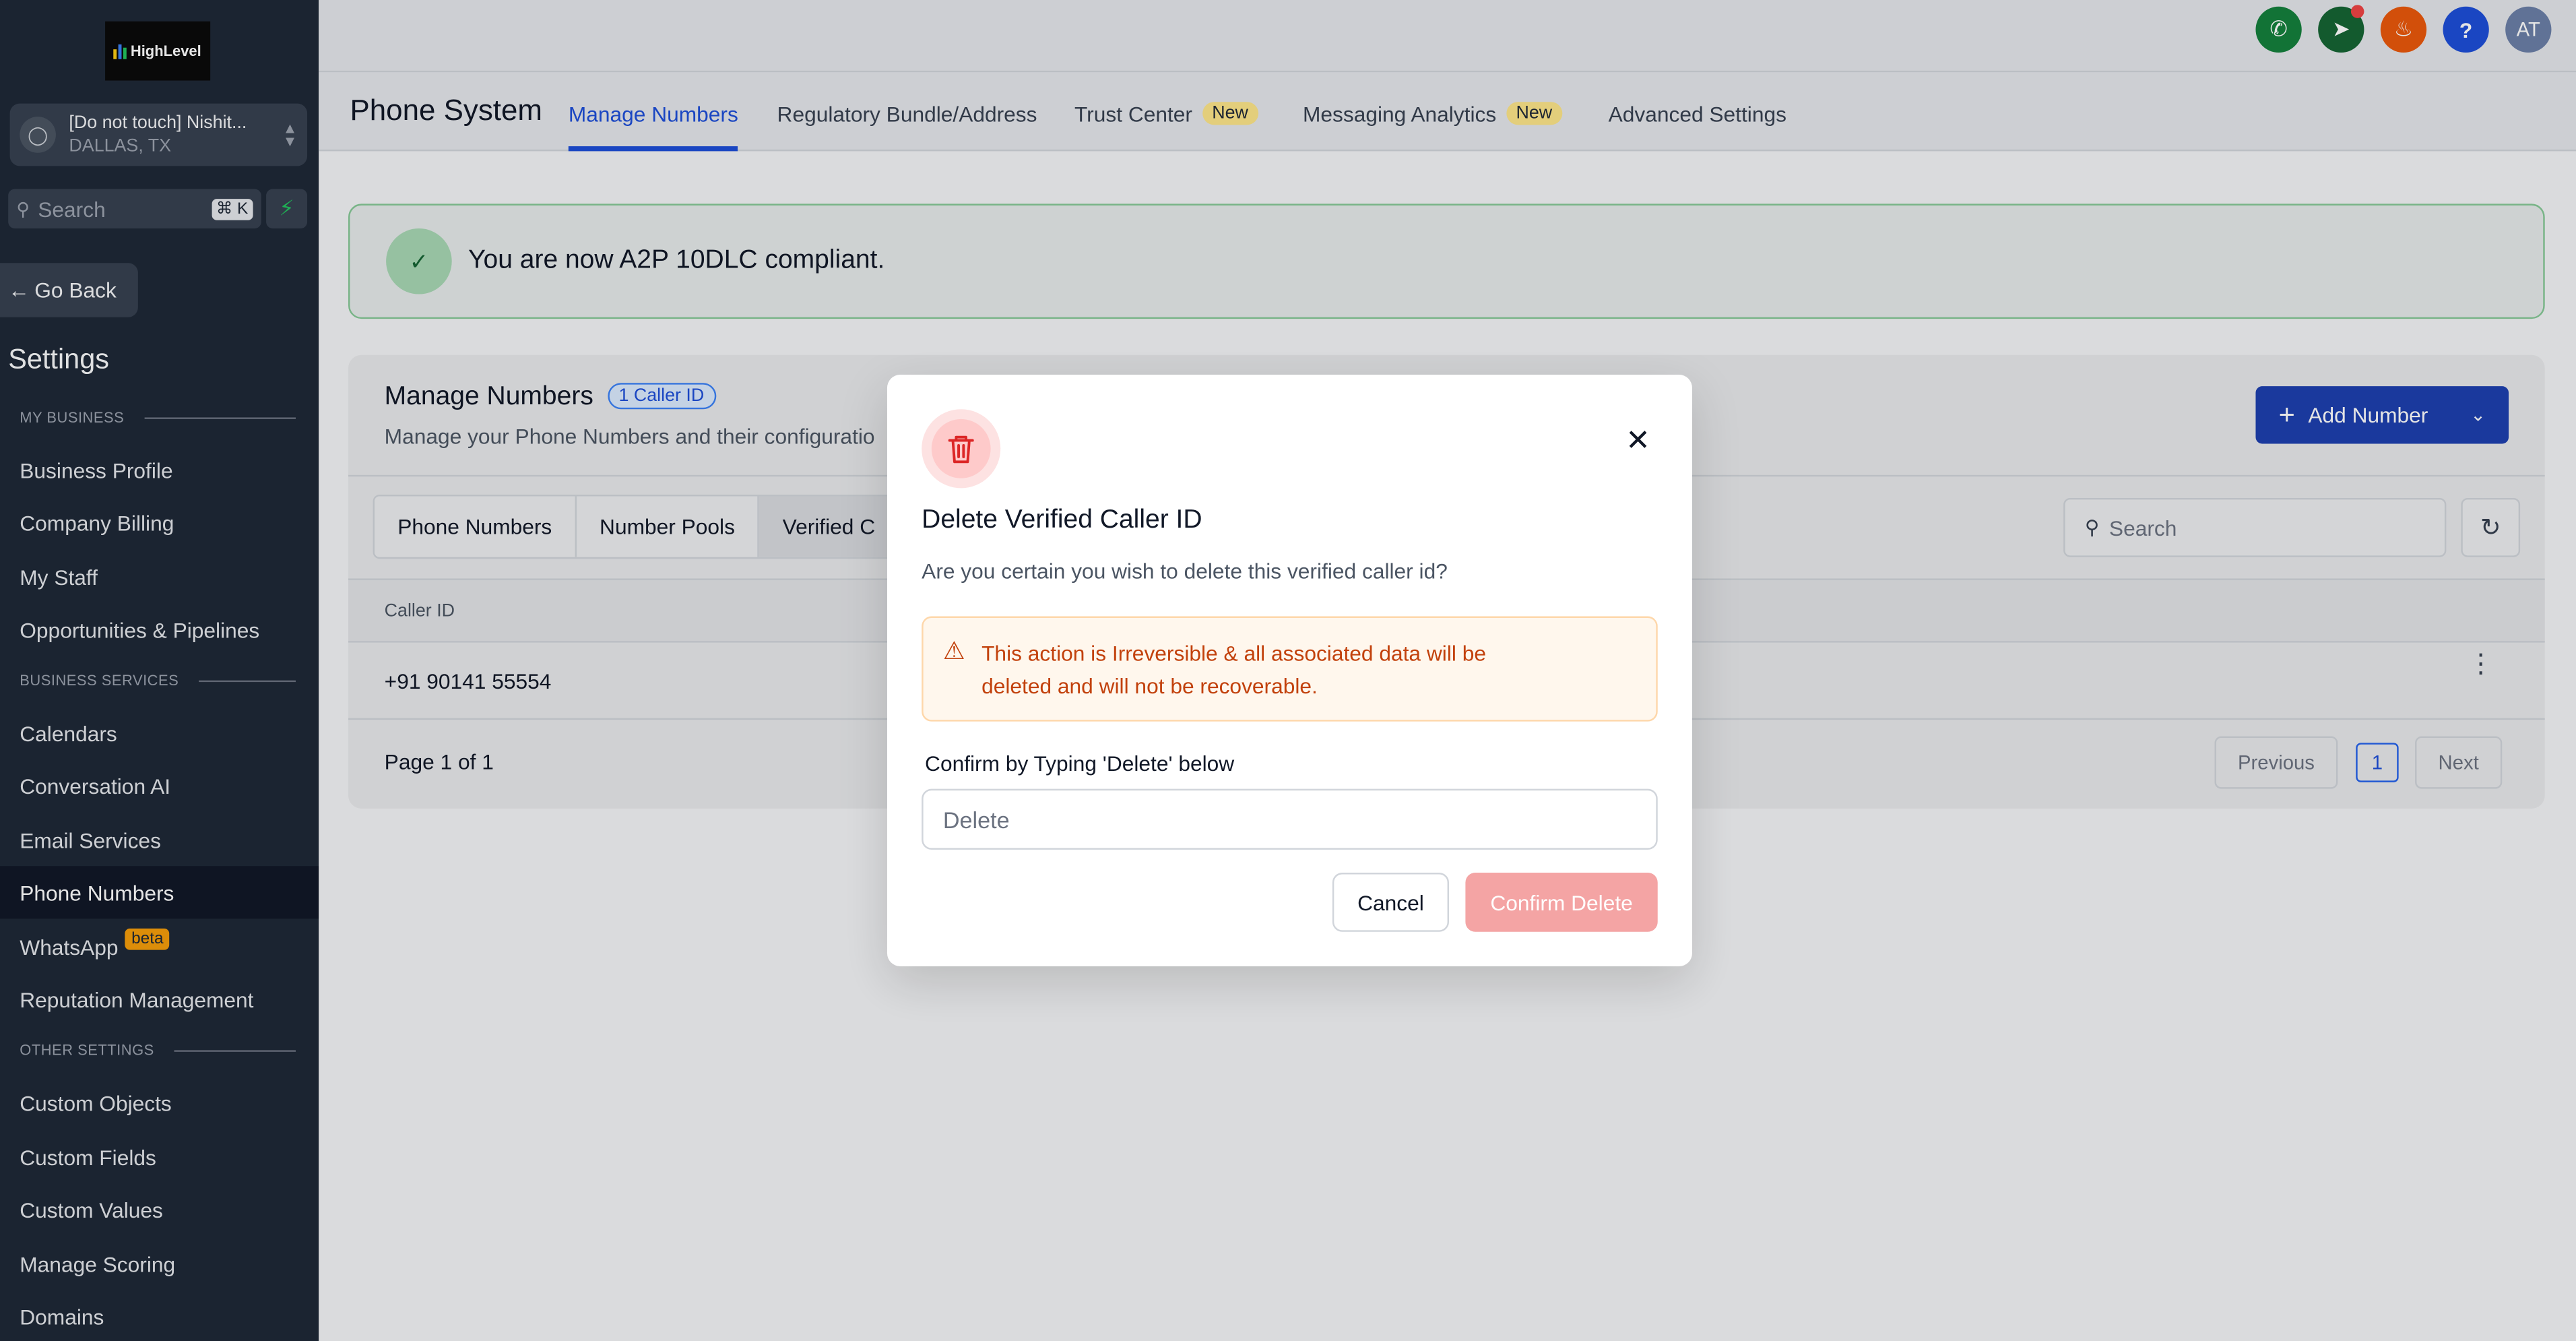  Describe the element at coordinates (1562, 903) in the screenshot. I see `confirm-delete-button: Confirm Delete` at that location.